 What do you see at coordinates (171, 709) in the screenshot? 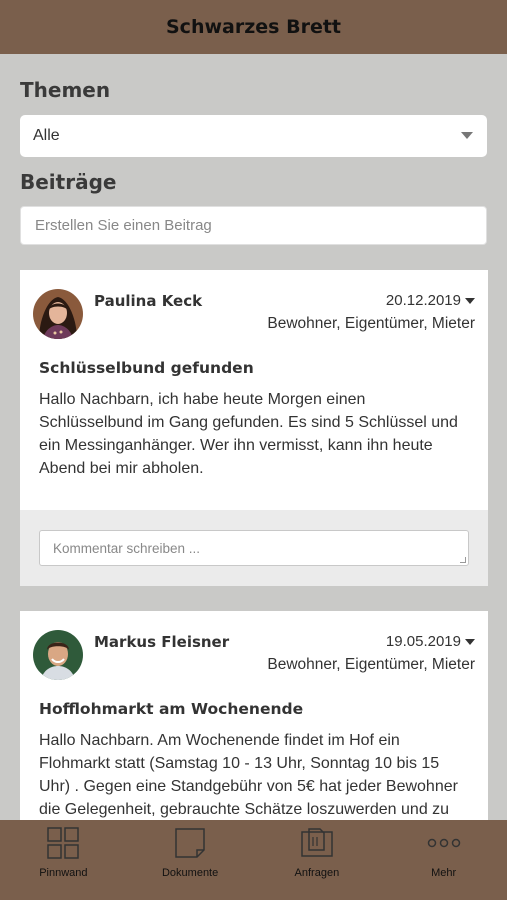
I see `post-title: Hofflohmarkt am Wochenende` at bounding box center [171, 709].